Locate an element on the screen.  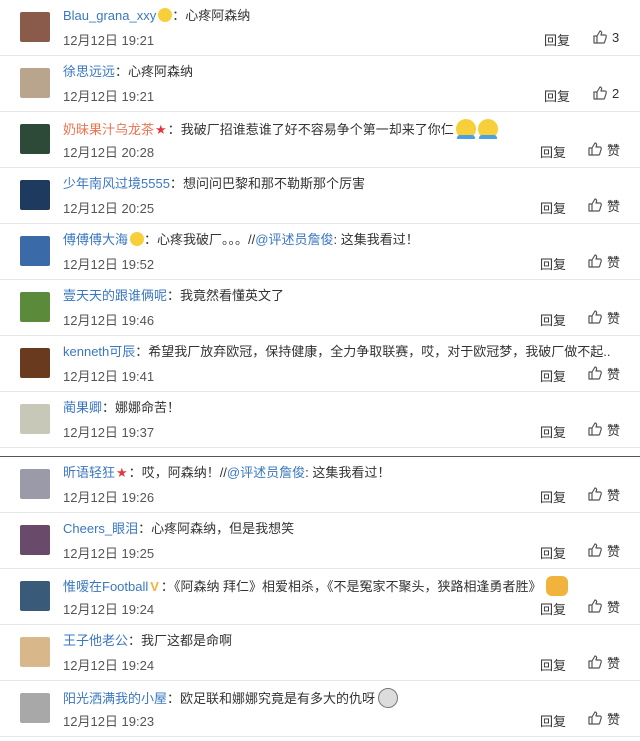
comment-line: 奶昧果汁乌龙茶★：我破厂招谁惹谁了好不容易争个第一却来了你仁 is located at coordinates (345, 129).